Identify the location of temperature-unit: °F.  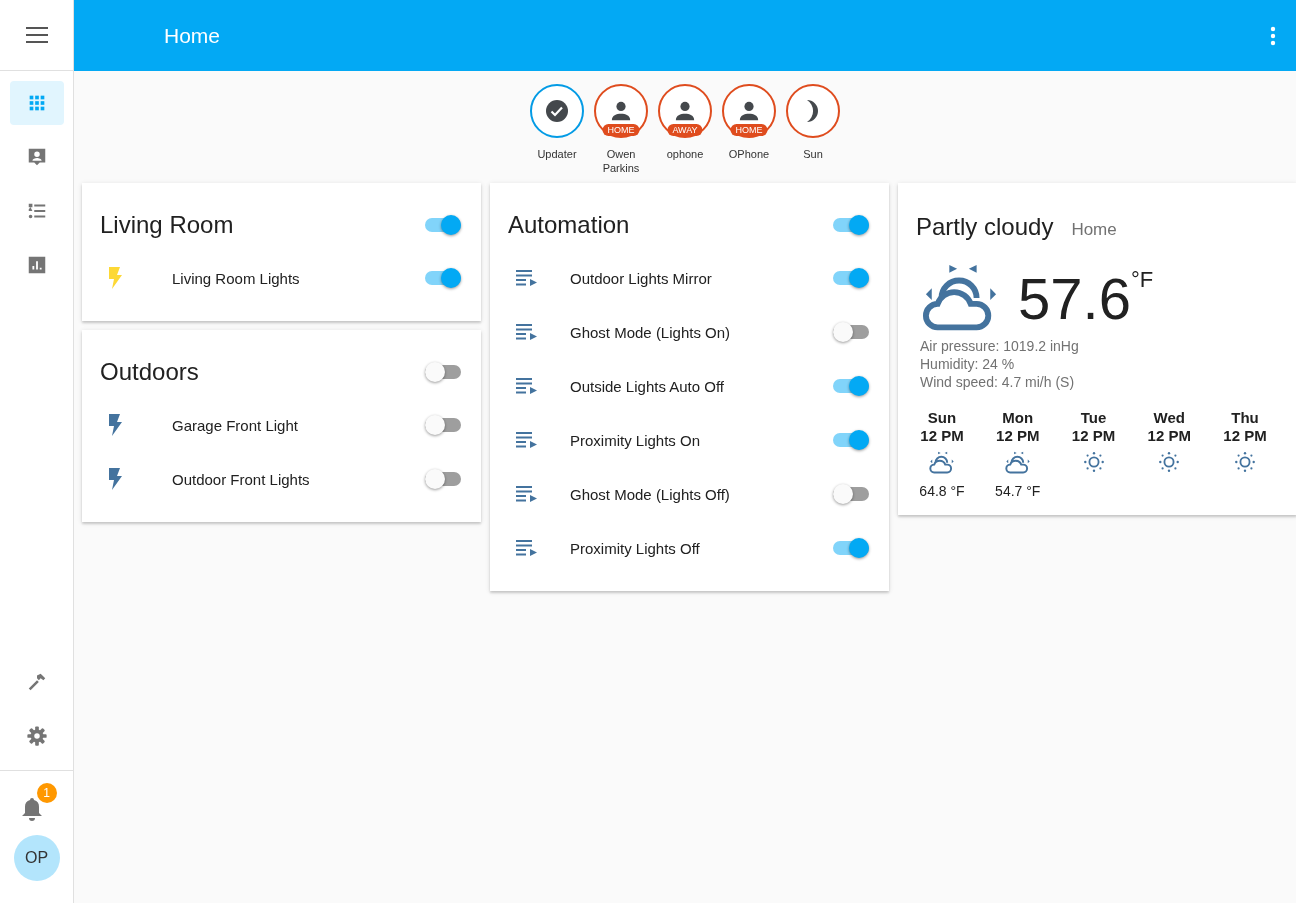
(1142, 280).